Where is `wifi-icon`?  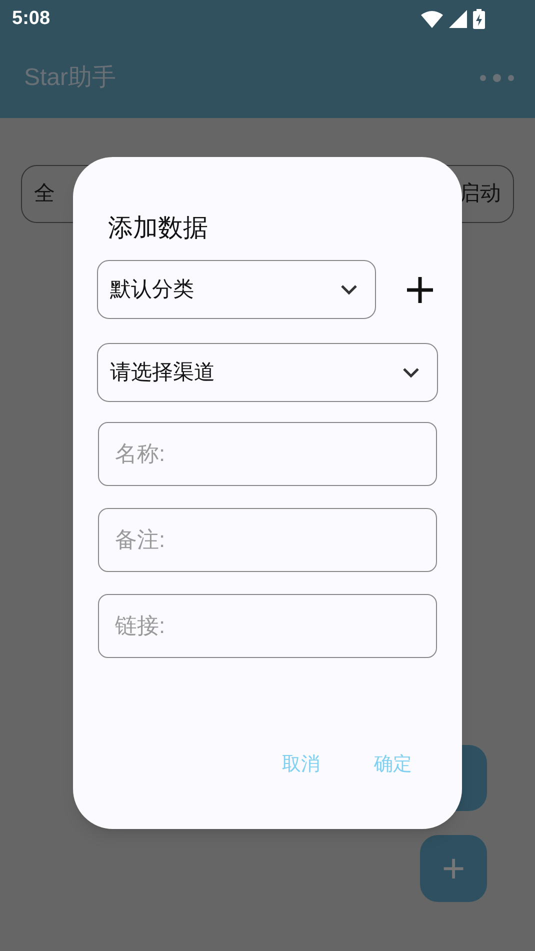 wifi-icon is located at coordinates (432, 19).